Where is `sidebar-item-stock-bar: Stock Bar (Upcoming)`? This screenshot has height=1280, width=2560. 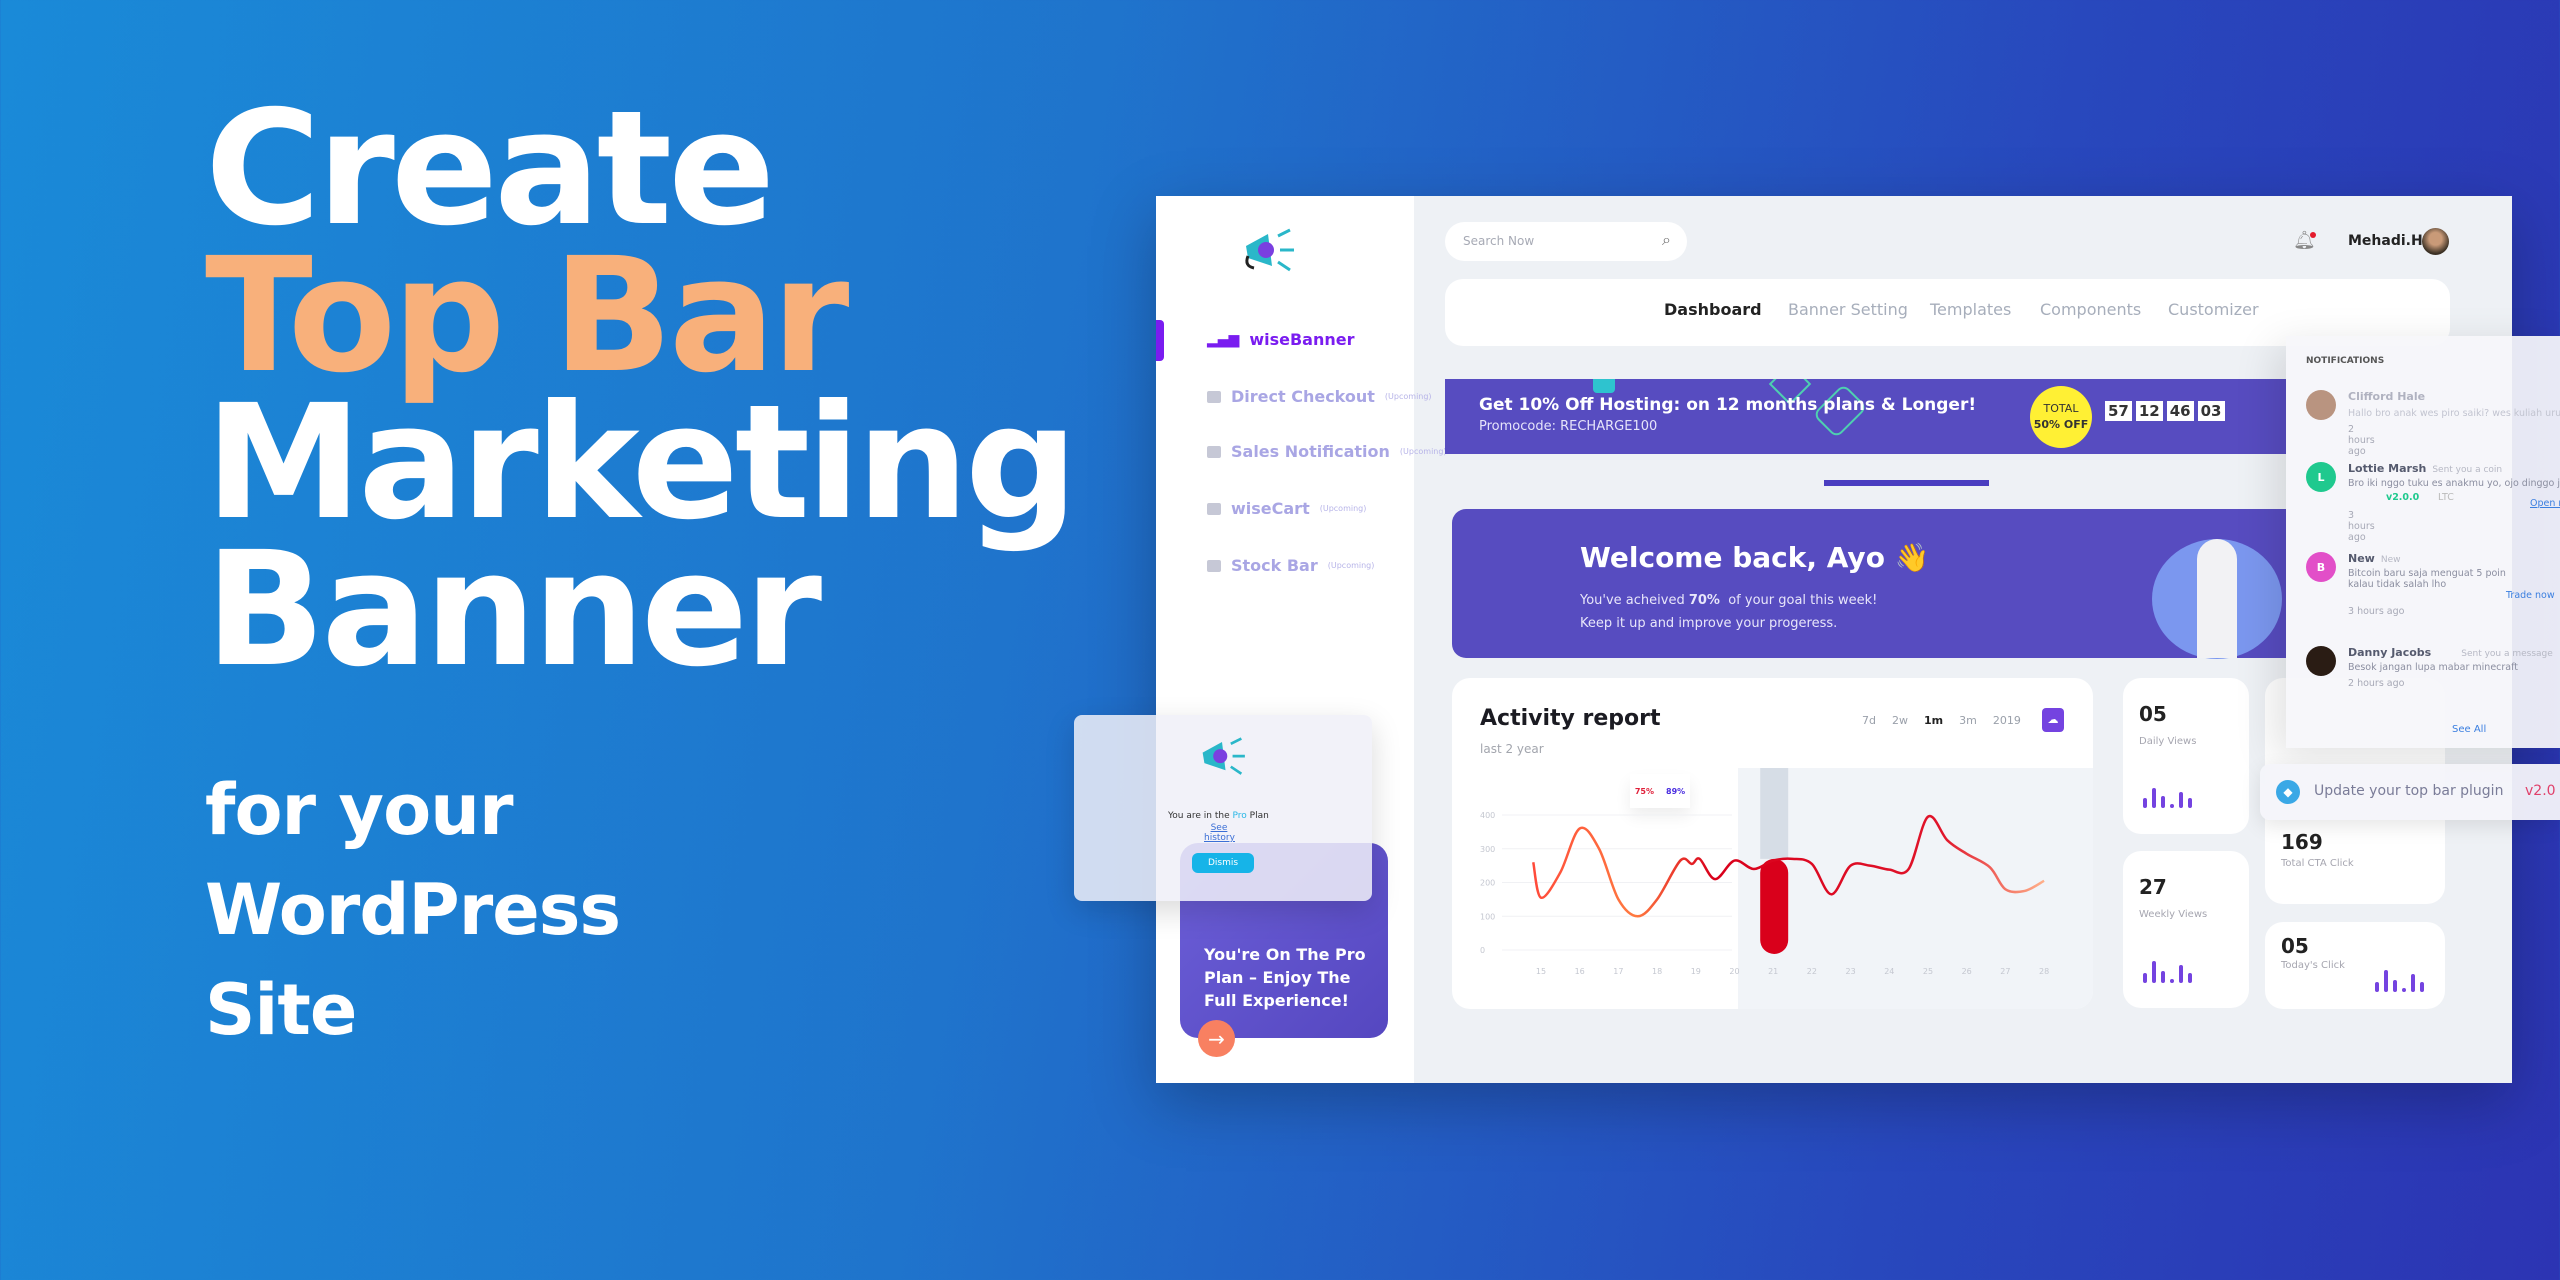 sidebar-item-stock-bar: Stock Bar (Upcoming) is located at coordinates (1290, 565).